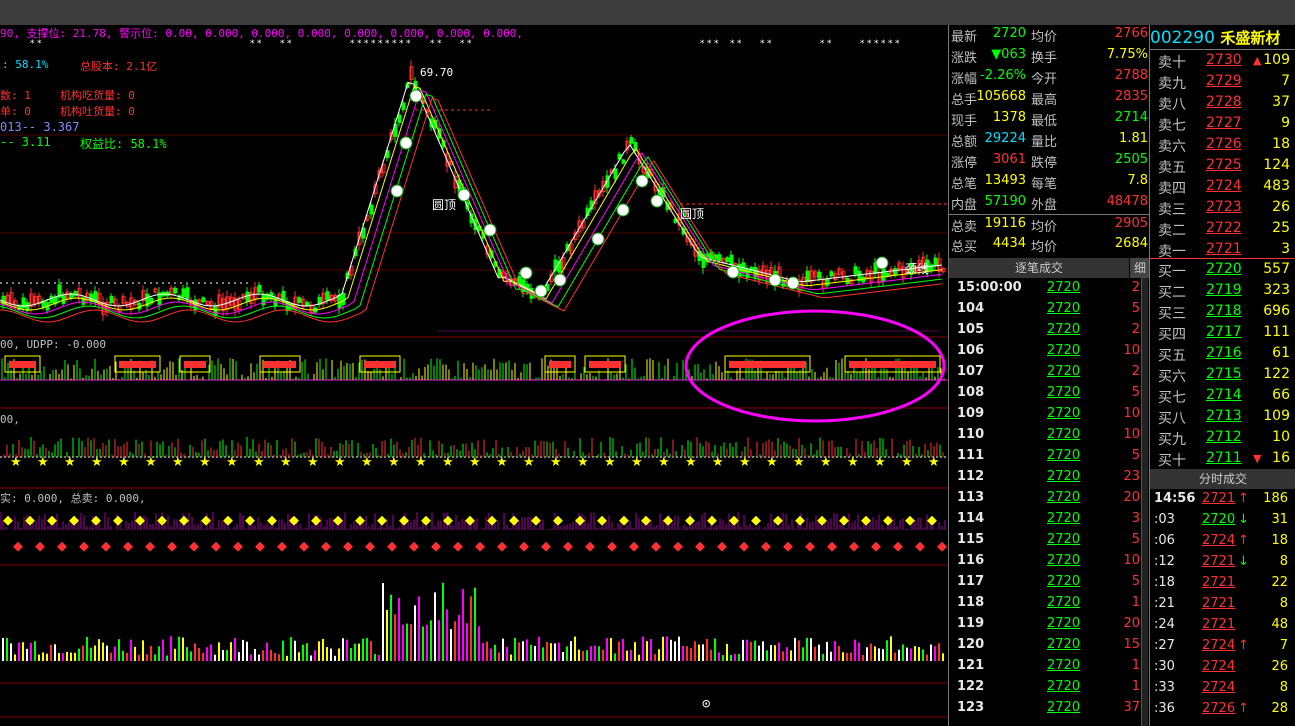 Image resolution: width=1295 pixels, height=726 pixels. I want to click on bid-row: 买四 2717 111, so click(1222, 333).